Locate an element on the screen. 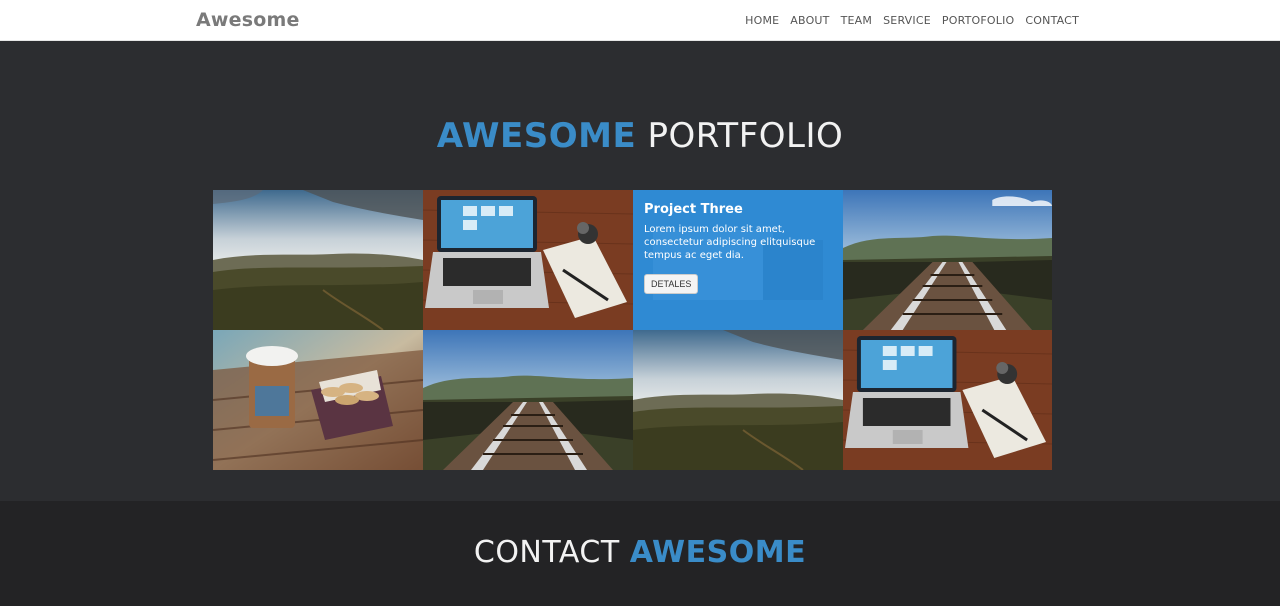 The height and width of the screenshot is (606, 1280). contact-title-accent: AWESOME is located at coordinates (718, 552).